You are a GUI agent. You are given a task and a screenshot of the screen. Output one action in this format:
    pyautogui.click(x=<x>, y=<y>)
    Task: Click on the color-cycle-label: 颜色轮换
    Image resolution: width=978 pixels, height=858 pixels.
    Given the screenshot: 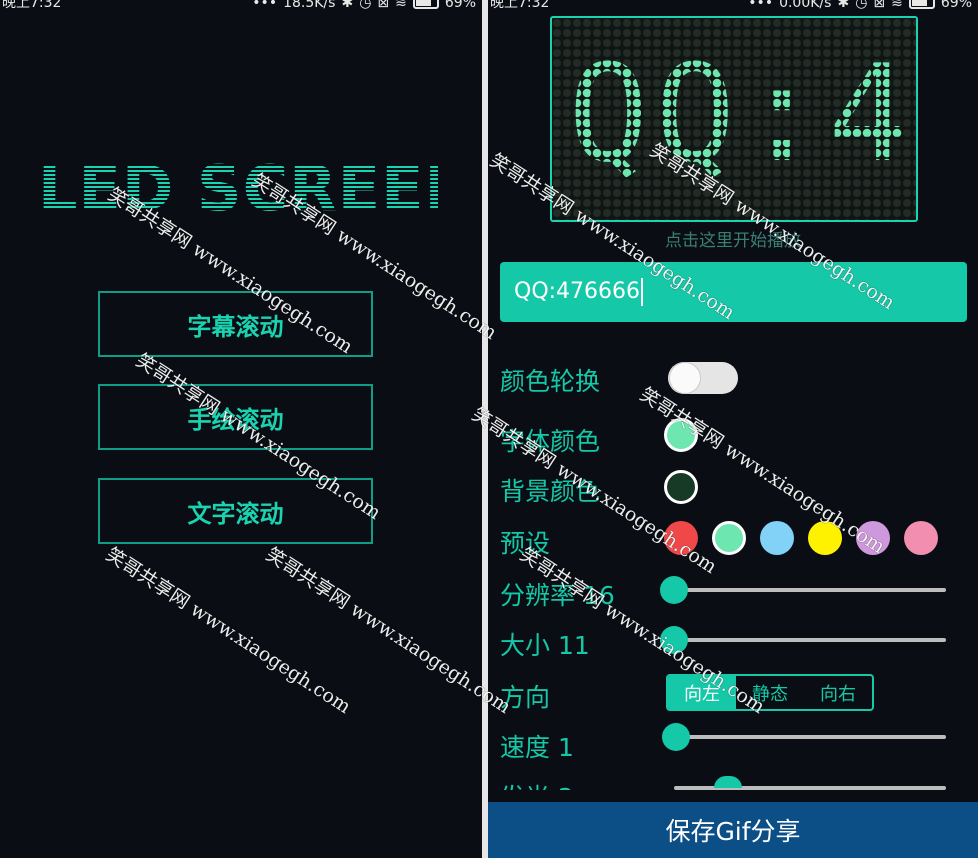 What is the action you would take?
    pyautogui.click(x=550, y=381)
    